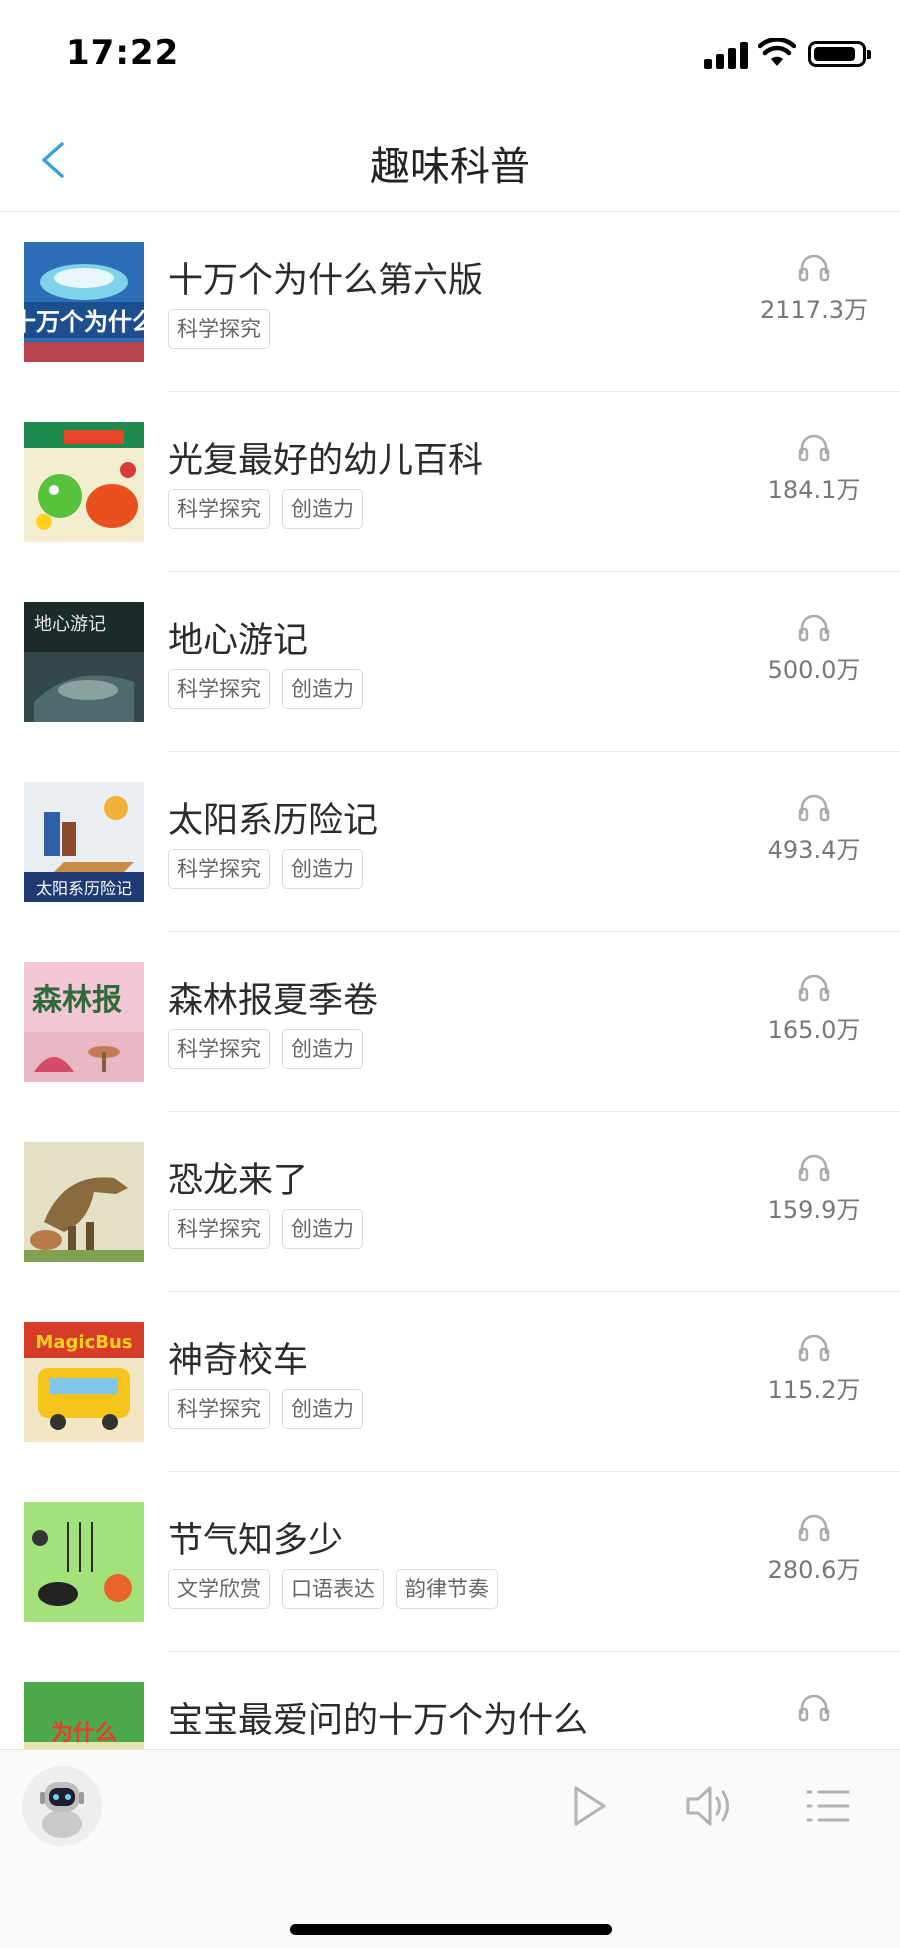  I want to click on play-count: 115.2万, so click(814, 1368).